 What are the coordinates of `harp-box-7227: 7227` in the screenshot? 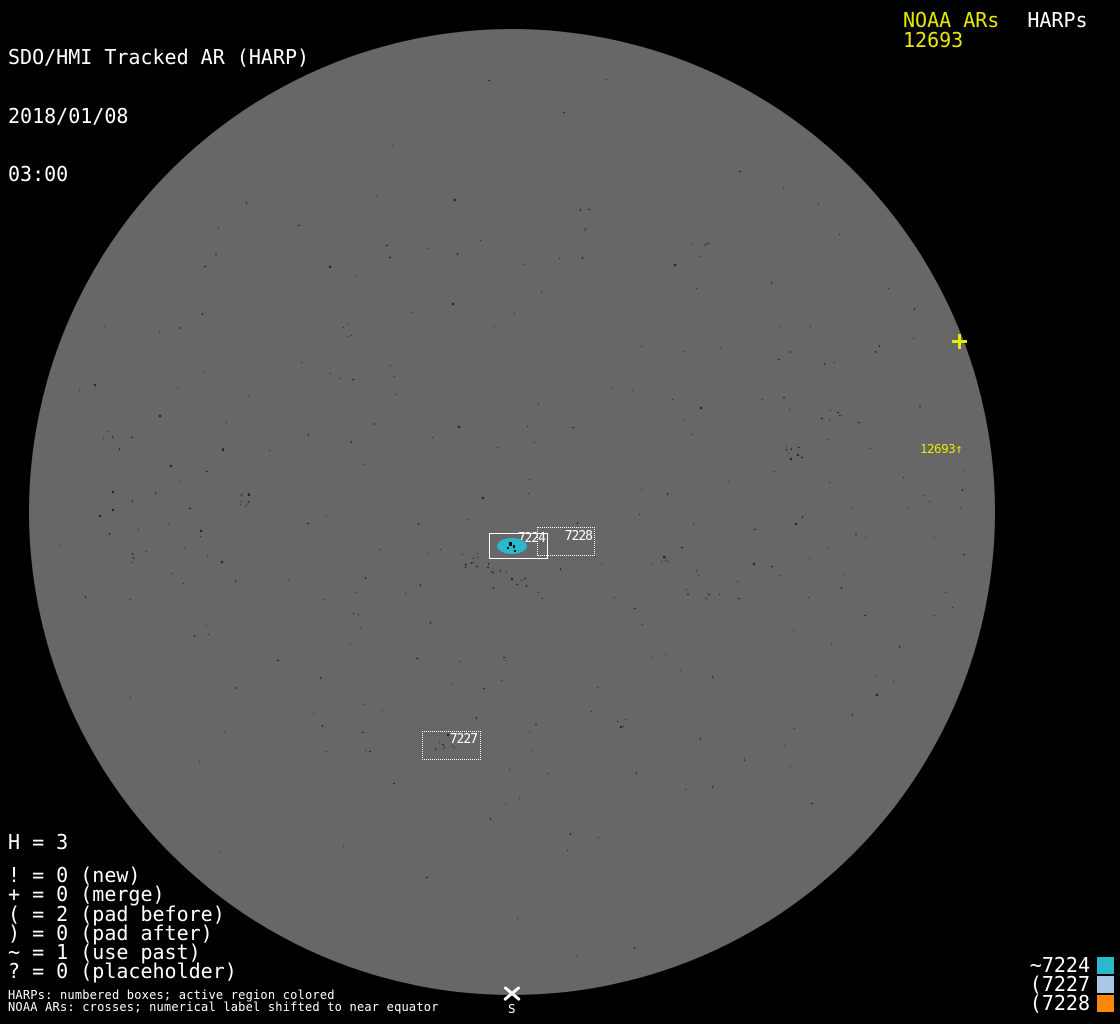 It's located at (451, 745).